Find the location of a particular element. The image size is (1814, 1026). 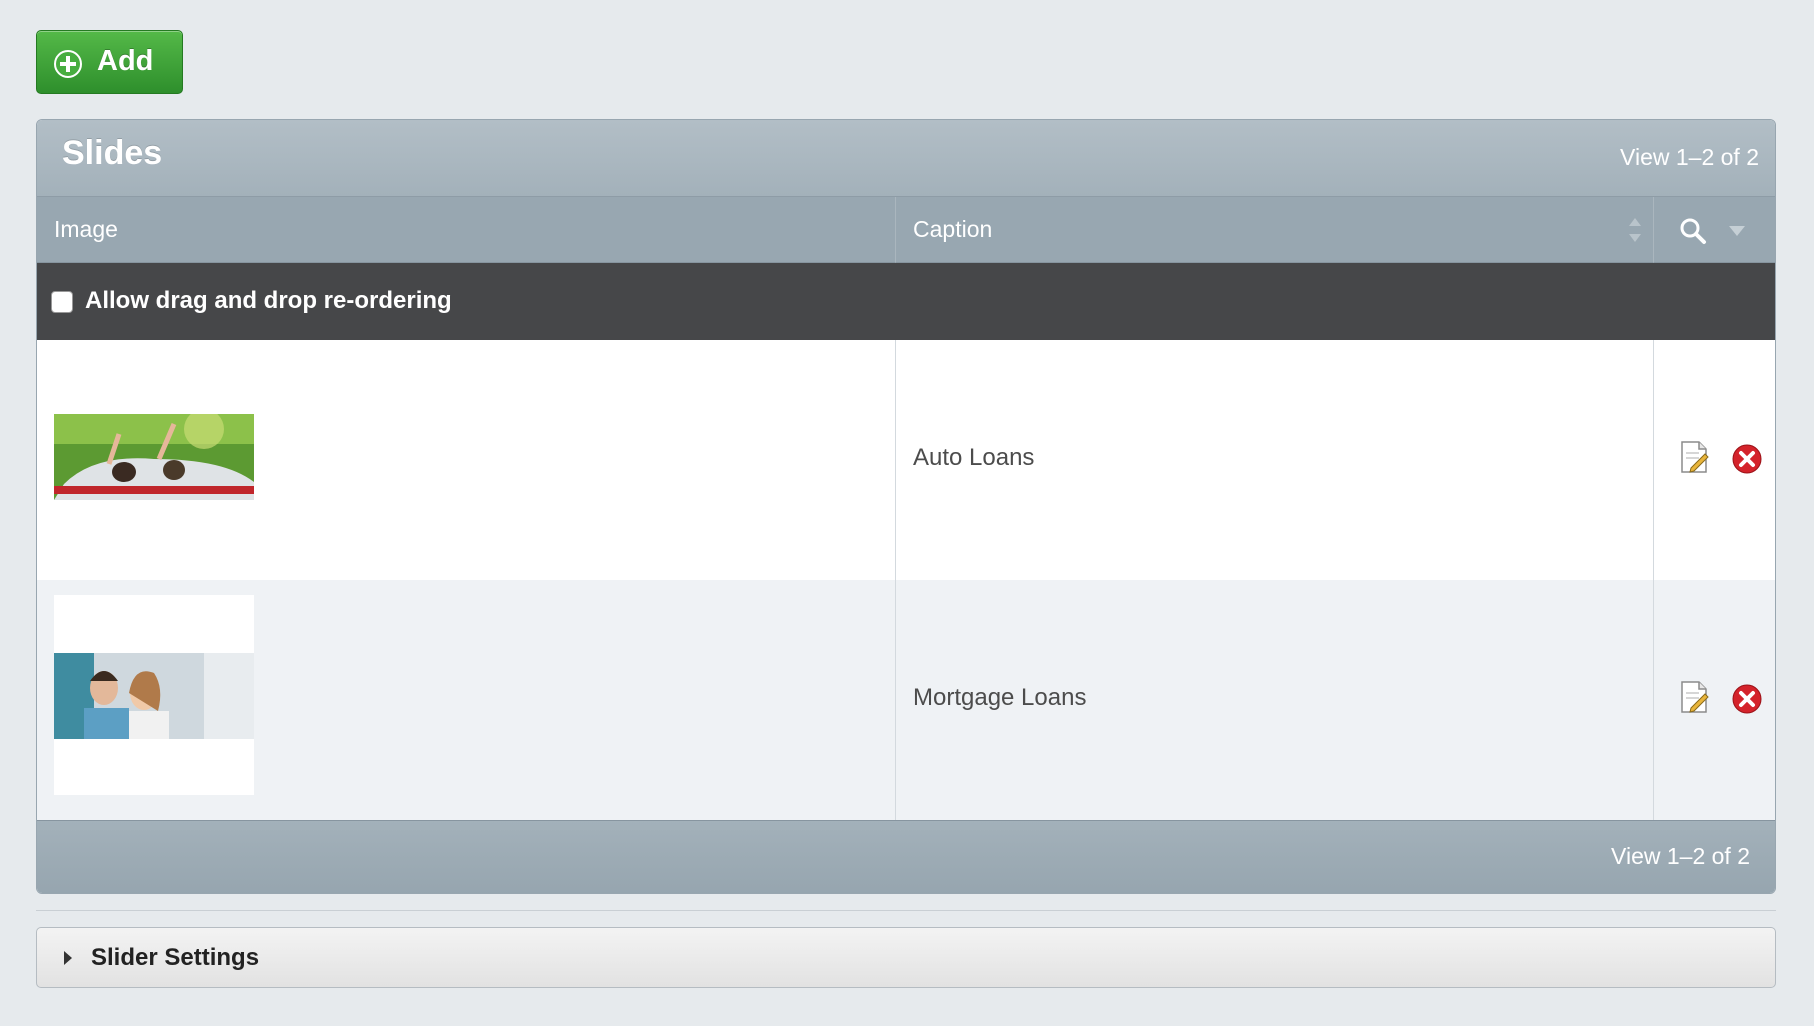

column-header-actions is located at coordinates (1714, 230).